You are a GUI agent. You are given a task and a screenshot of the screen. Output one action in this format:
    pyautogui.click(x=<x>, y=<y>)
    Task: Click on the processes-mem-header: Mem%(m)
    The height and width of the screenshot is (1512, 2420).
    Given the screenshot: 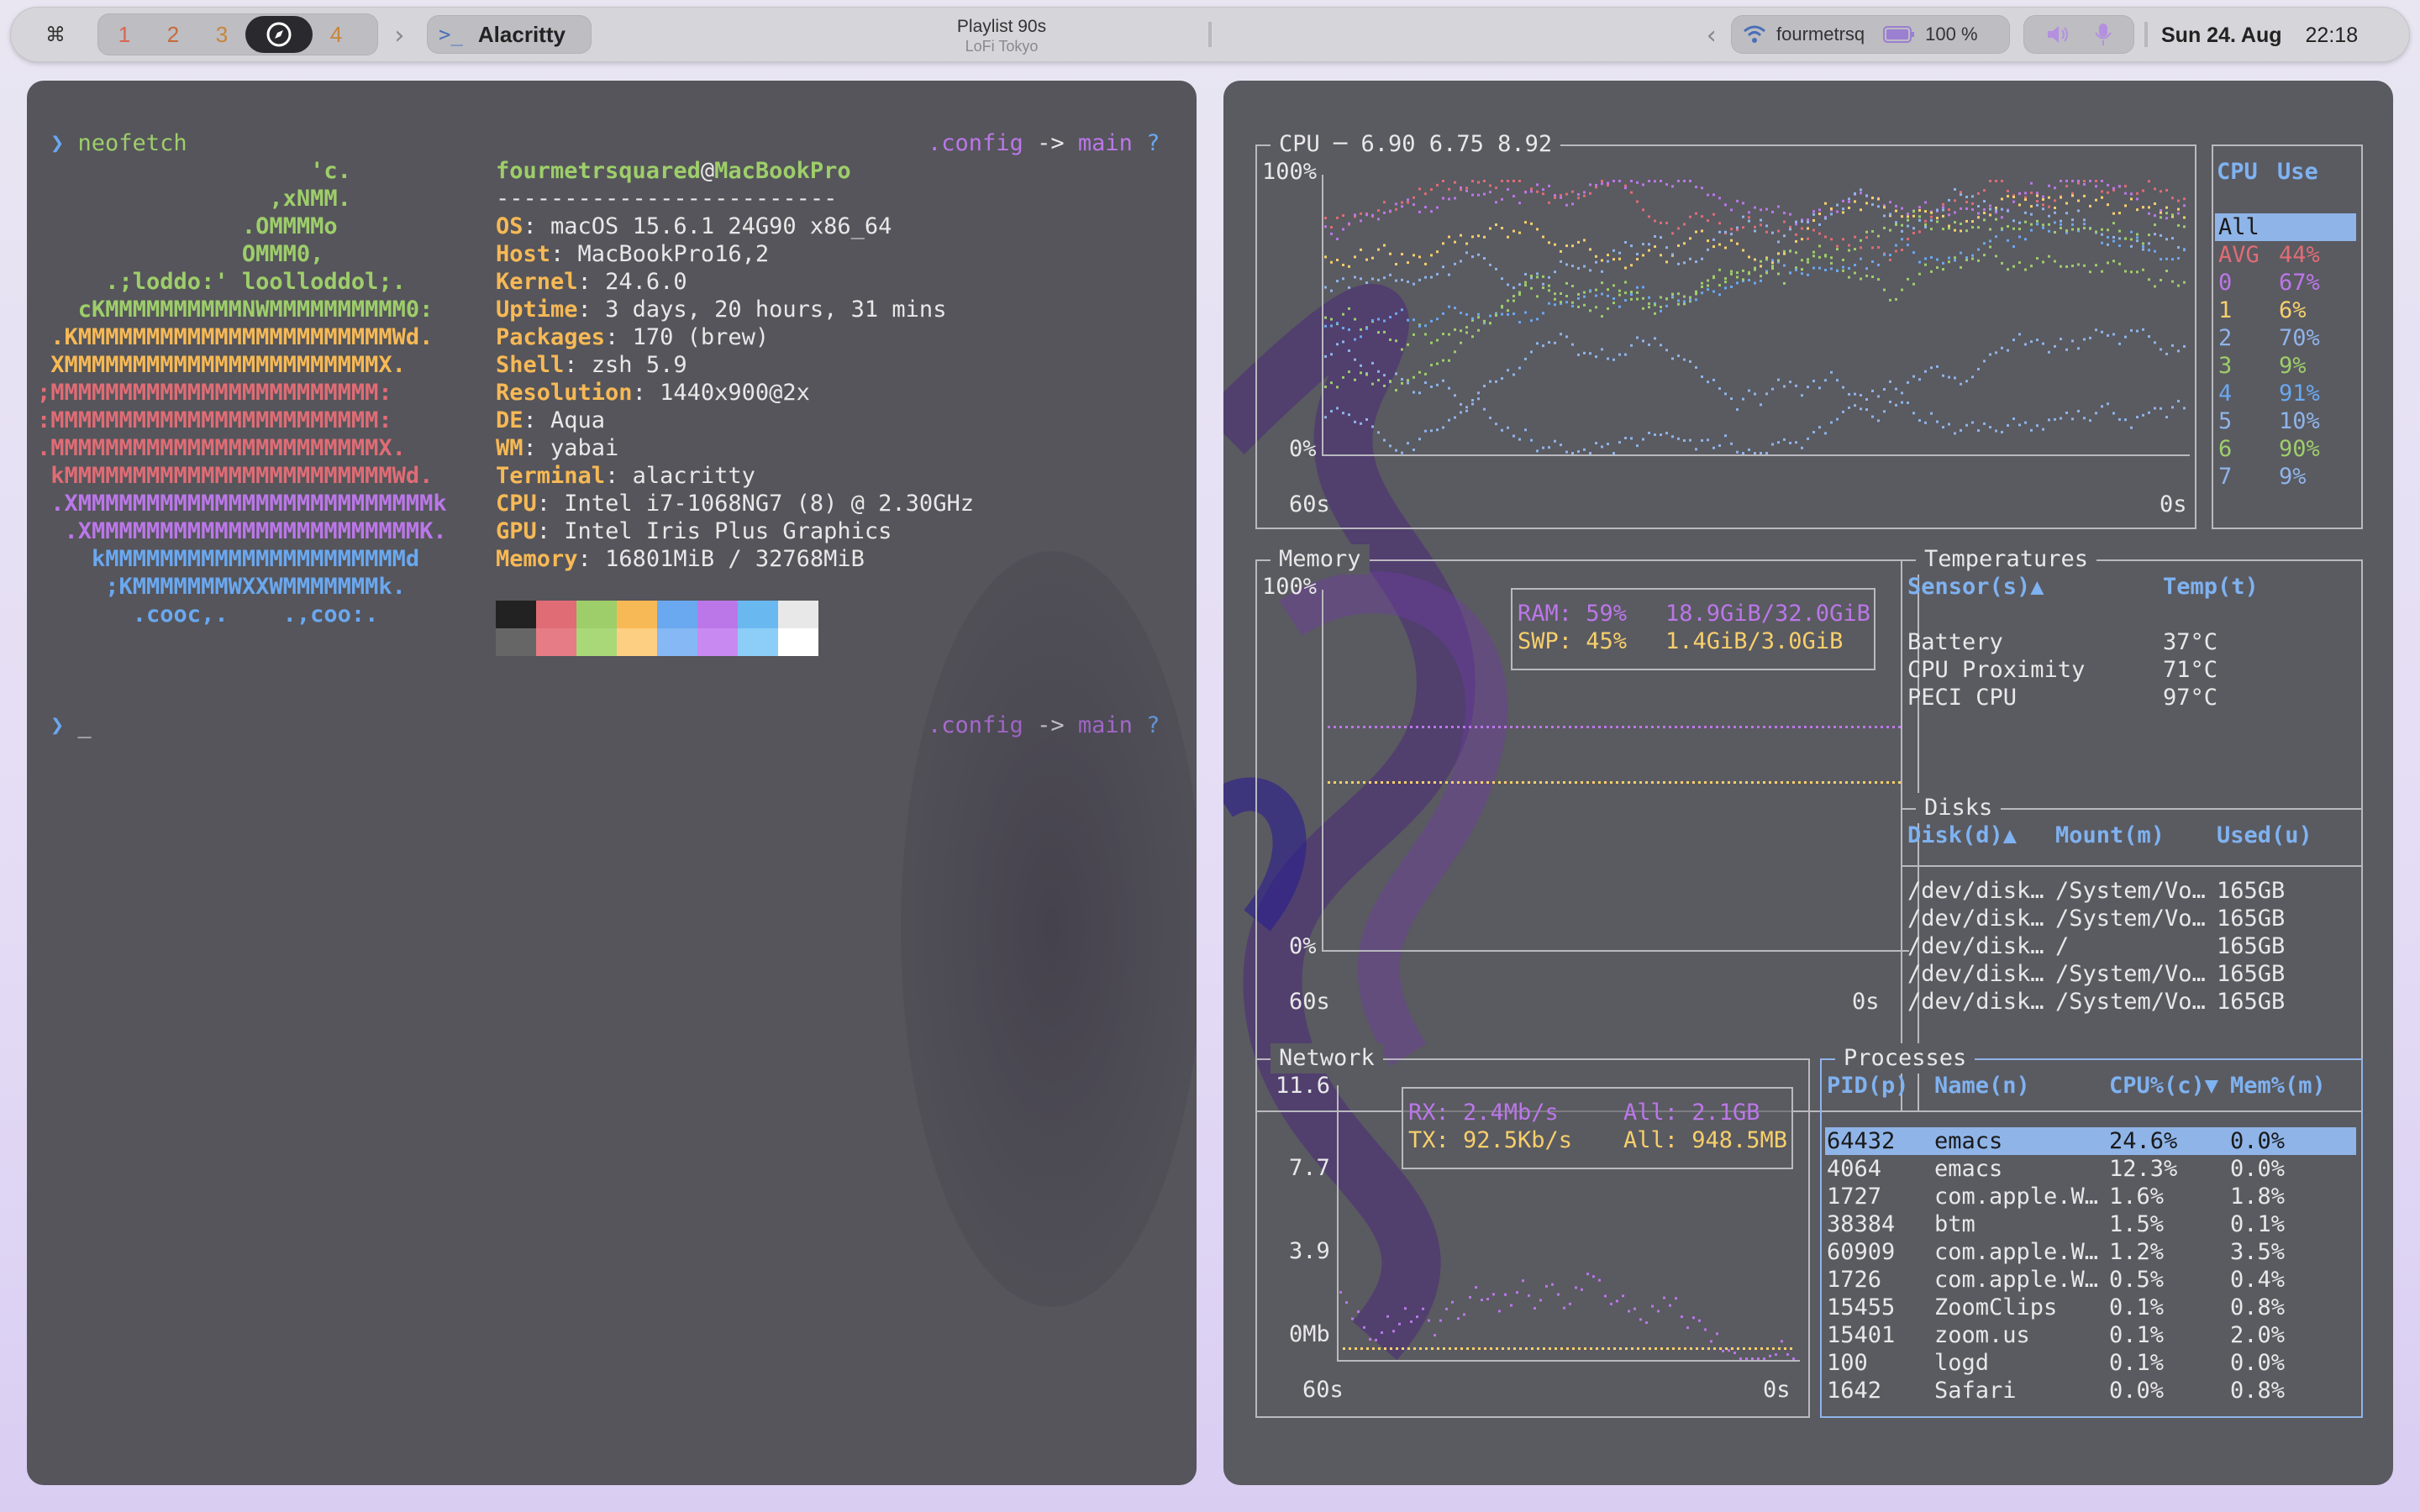 What is the action you would take?
    pyautogui.click(x=2278, y=1086)
    